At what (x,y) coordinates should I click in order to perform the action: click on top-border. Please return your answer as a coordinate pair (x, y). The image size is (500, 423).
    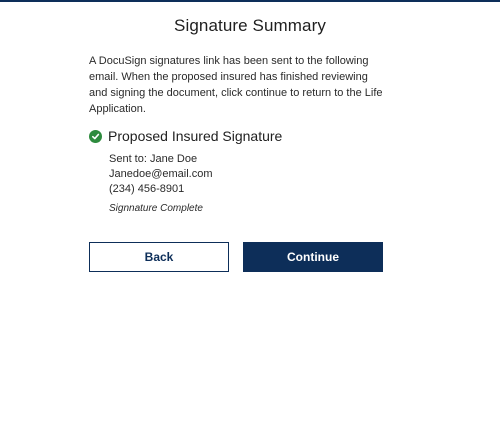
    Looking at the image, I should click on (250, 1).